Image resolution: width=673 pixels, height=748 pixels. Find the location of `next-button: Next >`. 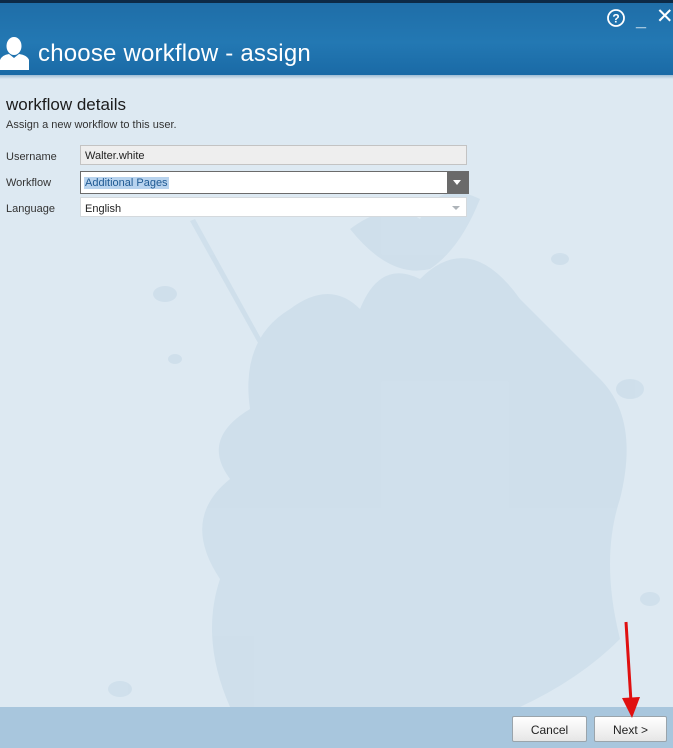

next-button: Next > is located at coordinates (630, 729).